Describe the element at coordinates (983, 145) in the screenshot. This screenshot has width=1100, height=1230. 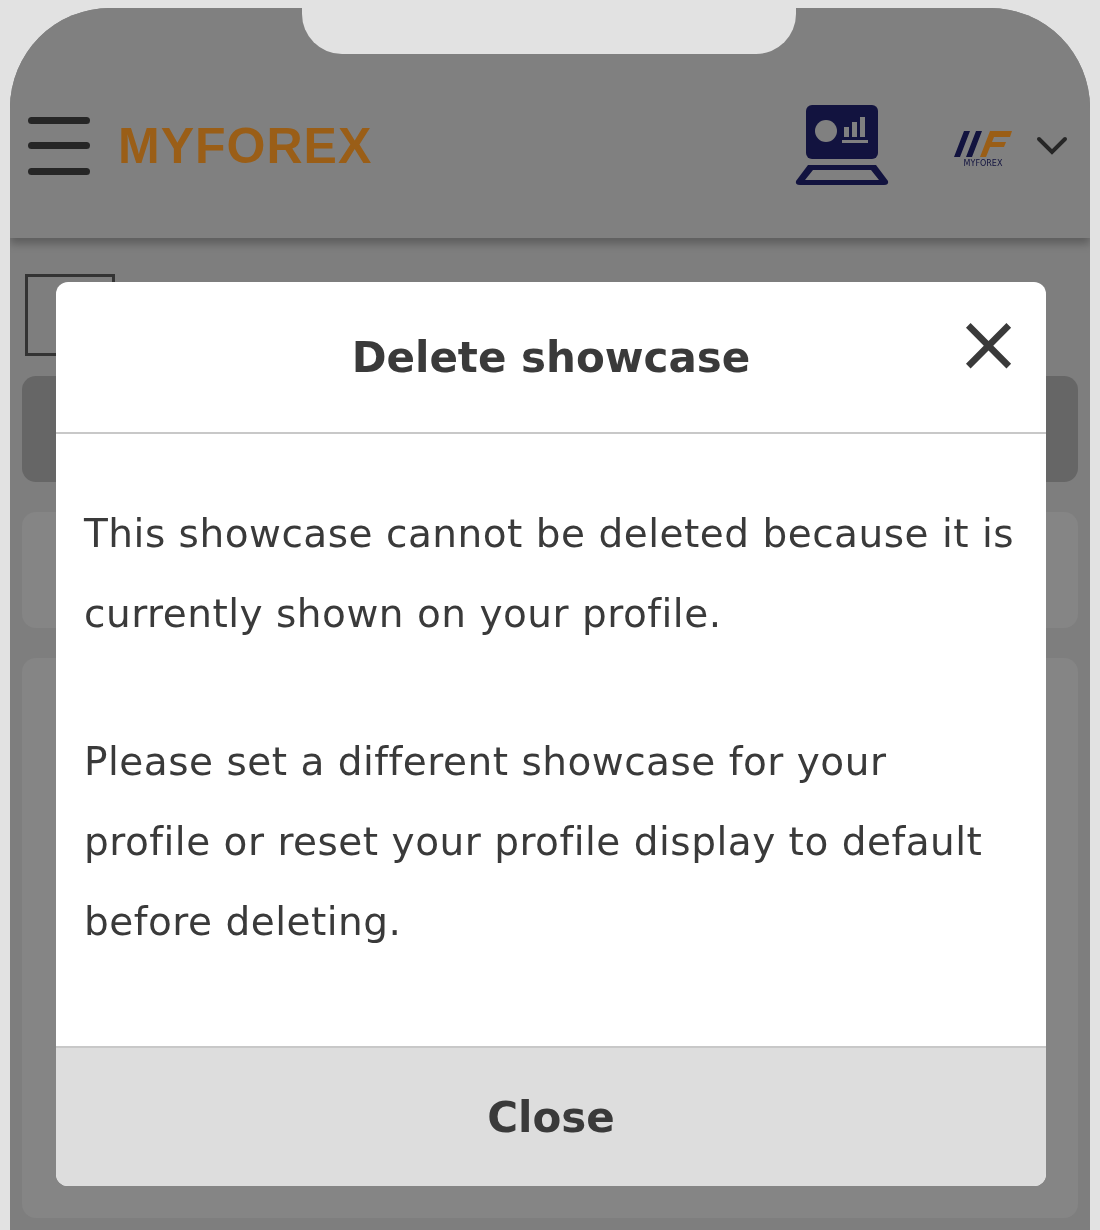
I see `account-logo: MYFOREX` at that location.